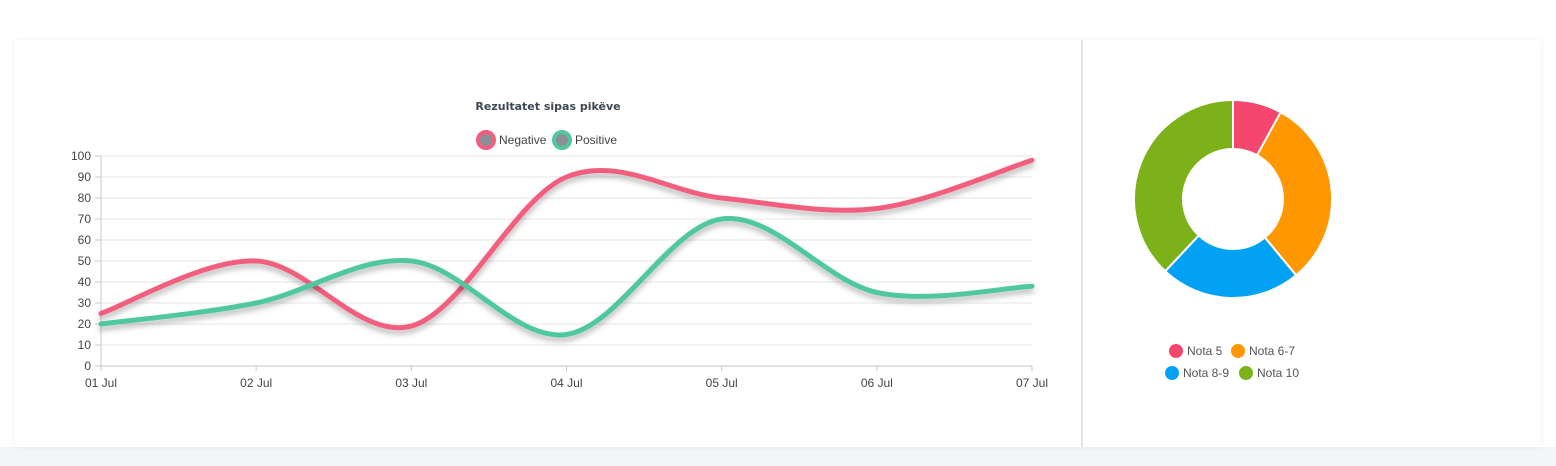 This screenshot has width=1556, height=466. Describe the element at coordinates (85, 240) in the screenshot. I see `y-tick-label-60: 60` at that location.